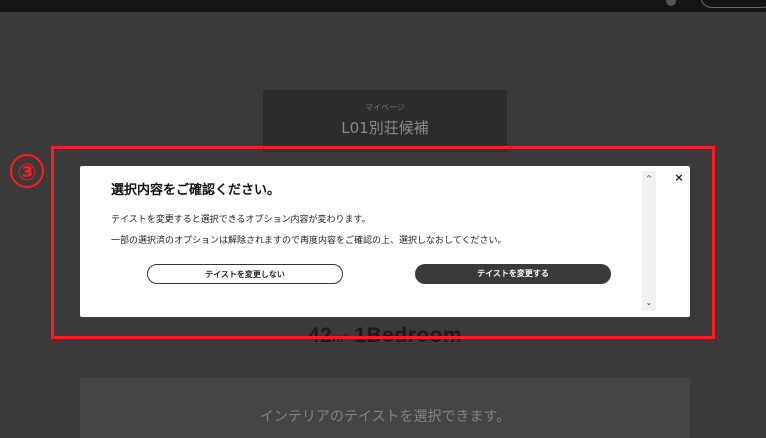 The height and width of the screenshot is (438, 766). I want to click on annotation-step-number: ③, so click(27, 171).